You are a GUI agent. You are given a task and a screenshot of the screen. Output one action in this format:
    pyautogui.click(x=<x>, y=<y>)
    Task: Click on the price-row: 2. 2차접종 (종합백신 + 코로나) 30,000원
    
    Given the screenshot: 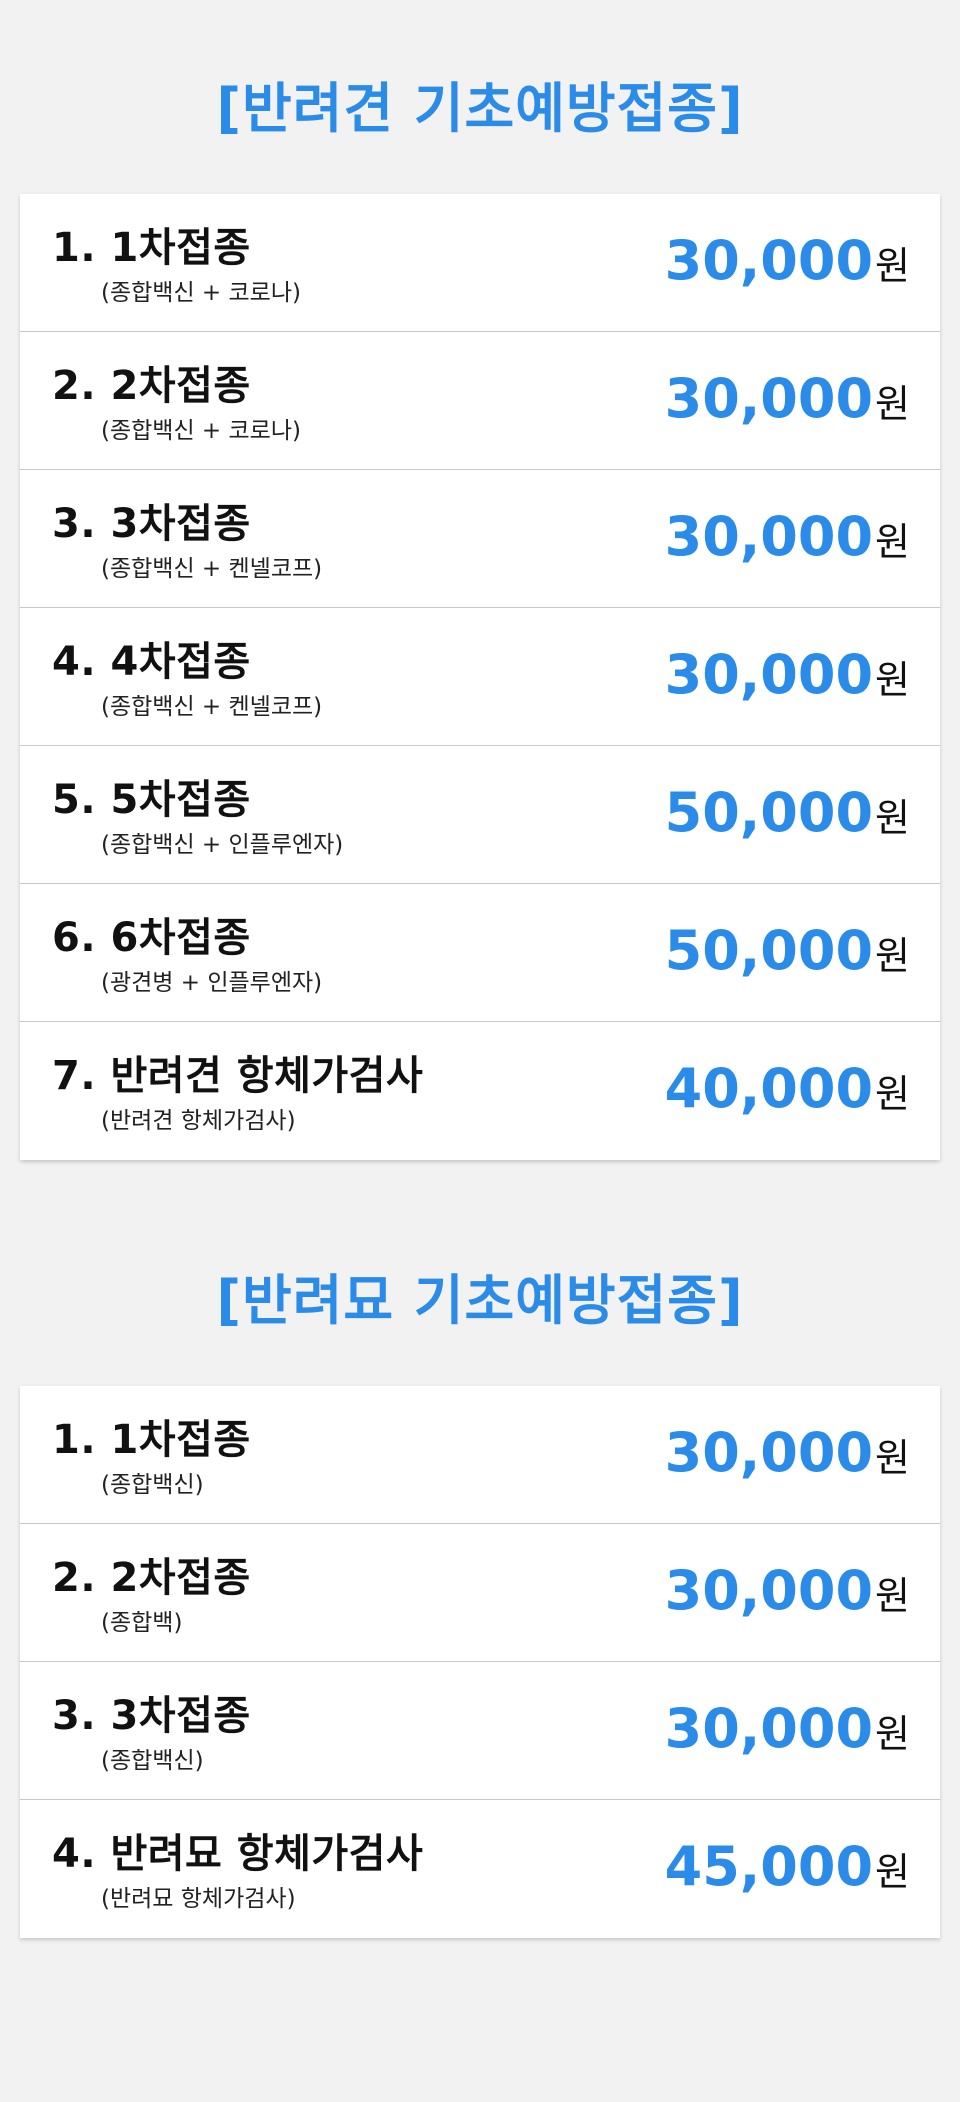 What is the action you would take?
    pyautogui.click(x=480, y=401)
    